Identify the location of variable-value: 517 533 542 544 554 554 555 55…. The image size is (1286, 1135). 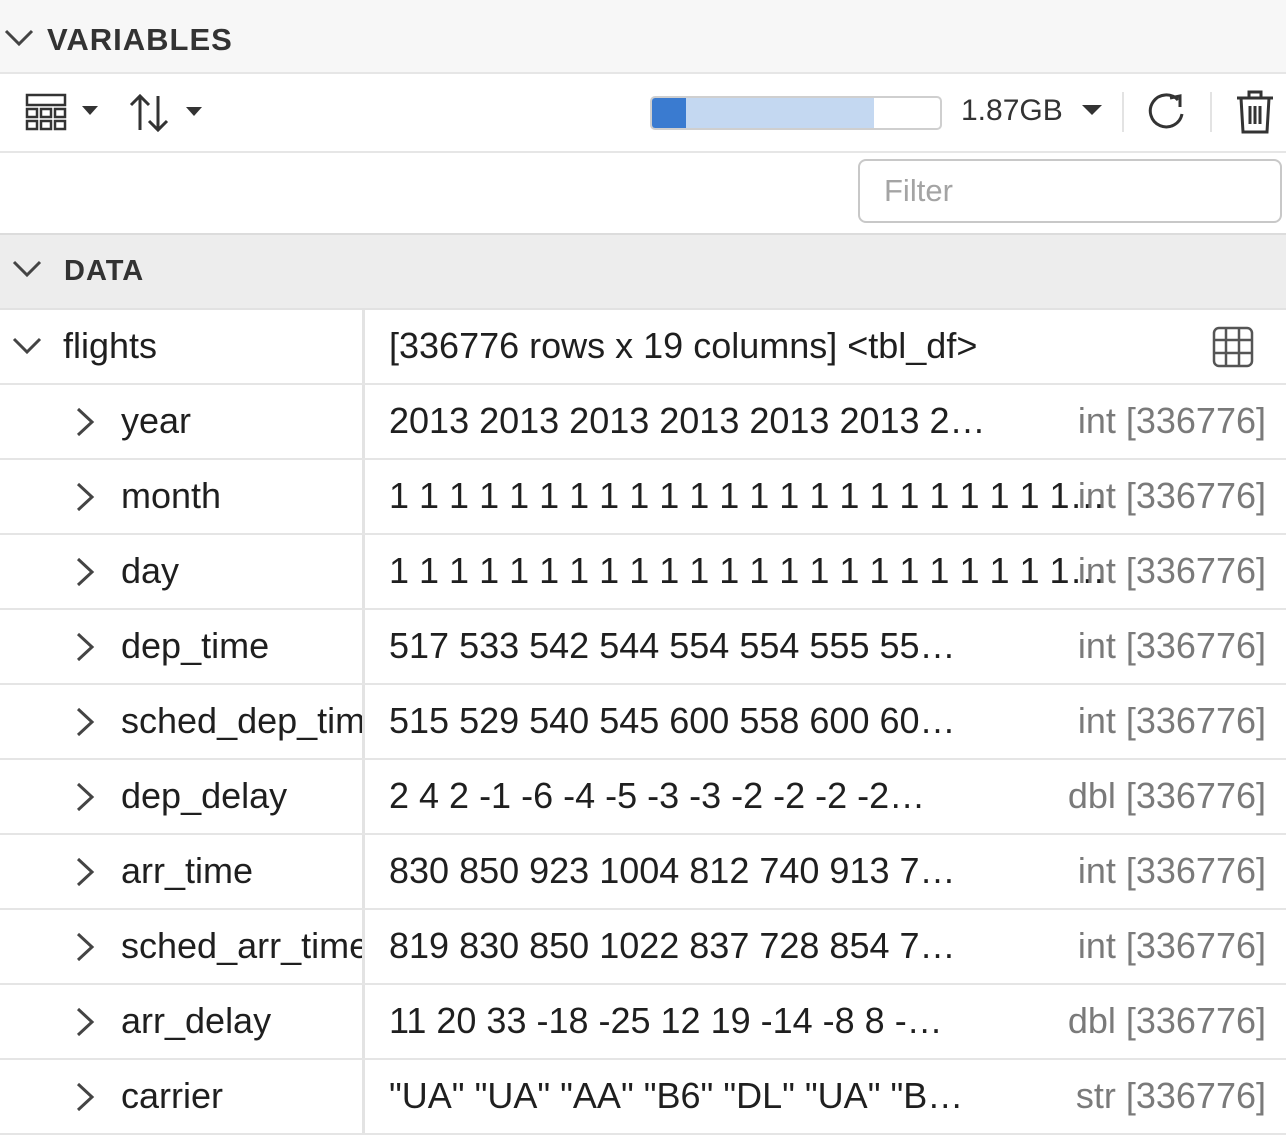
(672, 645).